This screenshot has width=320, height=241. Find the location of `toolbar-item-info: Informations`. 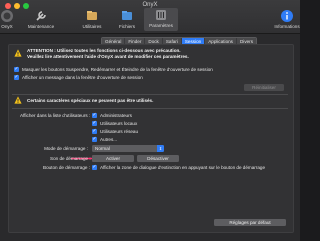

toolbar-item-info: Informations is located at coordinates (285, 19).